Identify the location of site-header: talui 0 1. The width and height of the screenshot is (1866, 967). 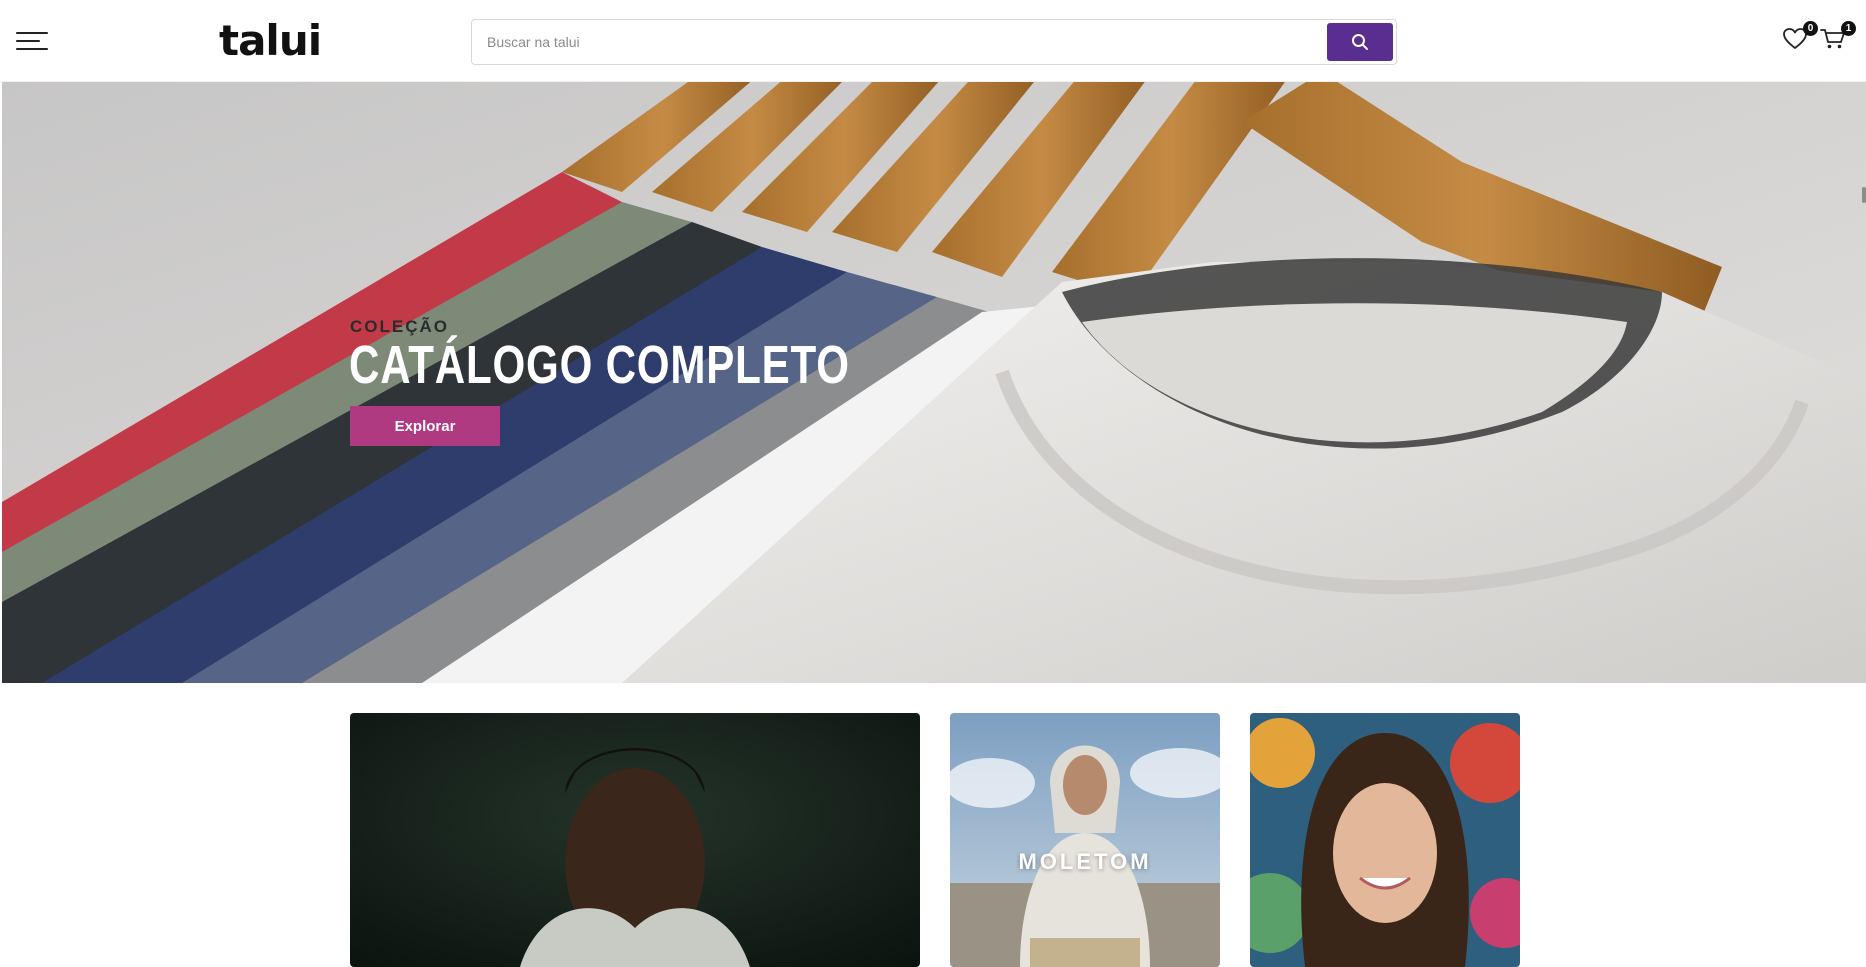
(933, 41).